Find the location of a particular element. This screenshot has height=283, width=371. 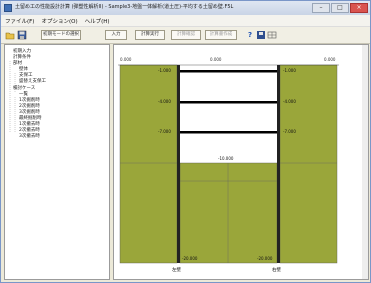

tree-item-list: 一覧 is located at coordinates (23, 94).